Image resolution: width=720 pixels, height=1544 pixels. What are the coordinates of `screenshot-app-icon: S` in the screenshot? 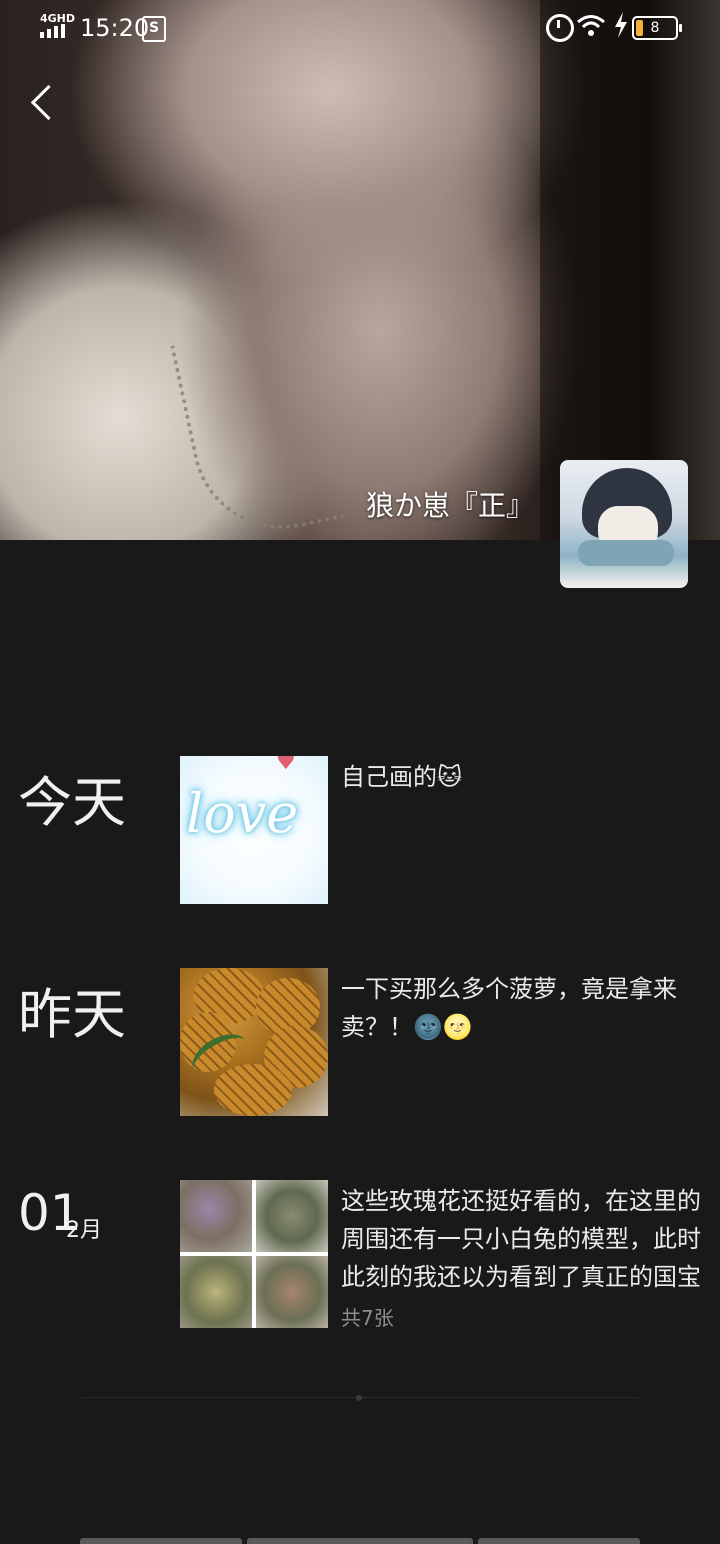 It's located at (154, 29).